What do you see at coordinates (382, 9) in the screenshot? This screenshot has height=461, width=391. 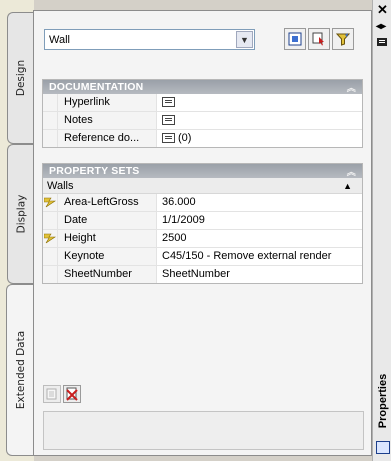 I see `close-icon: ✕` at bounding box center [382, 9].